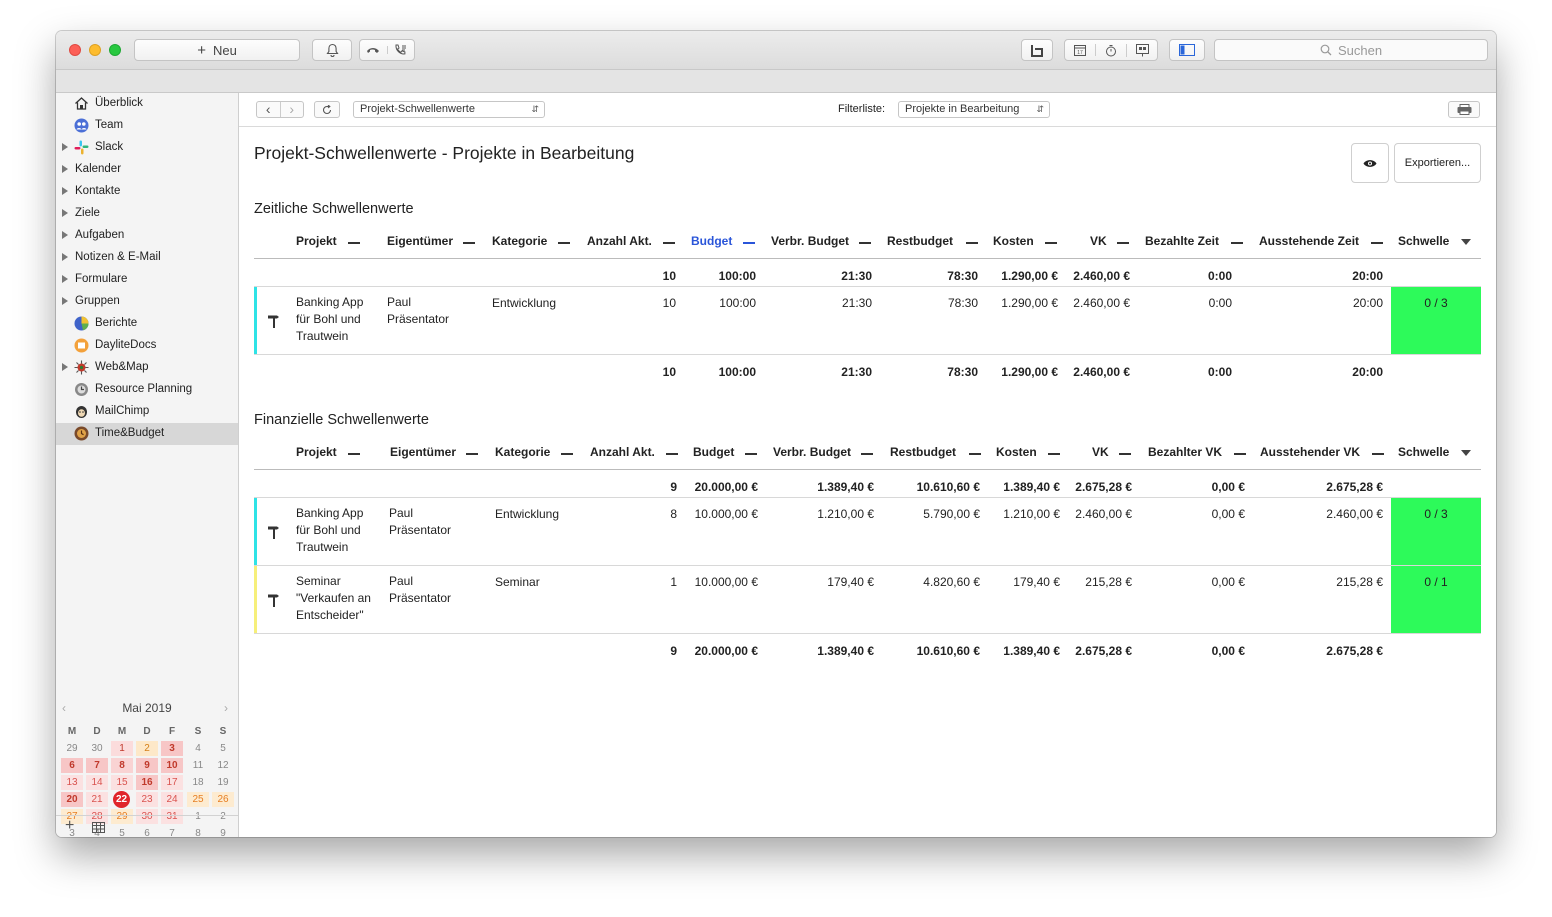  Describe the element at coordinates (1370, 163) in the screenshot. I see `preview-button` at that location.